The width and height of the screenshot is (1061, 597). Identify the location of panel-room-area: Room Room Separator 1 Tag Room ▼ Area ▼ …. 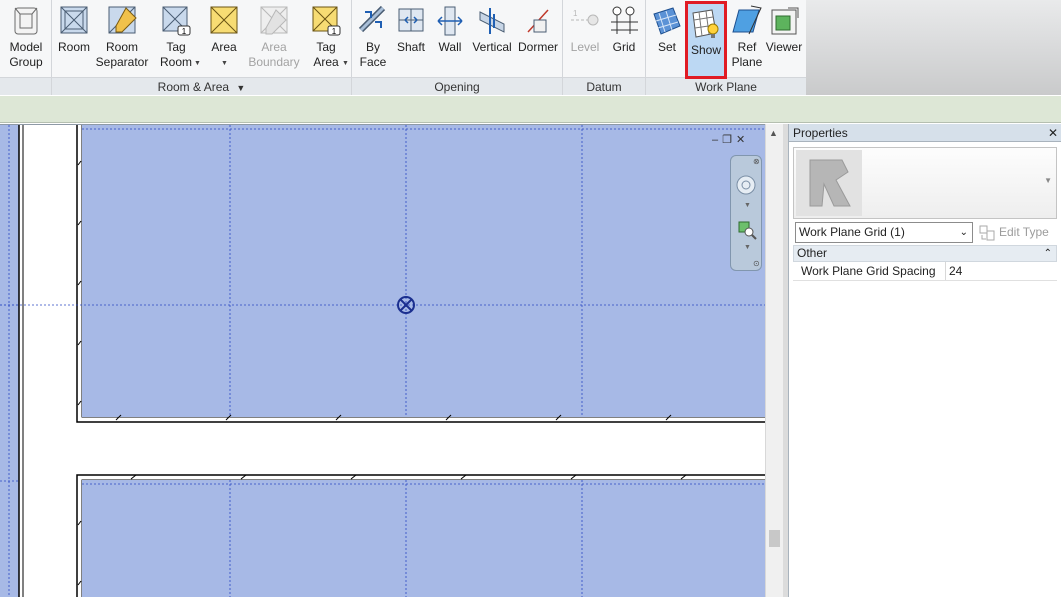
(202, 47).